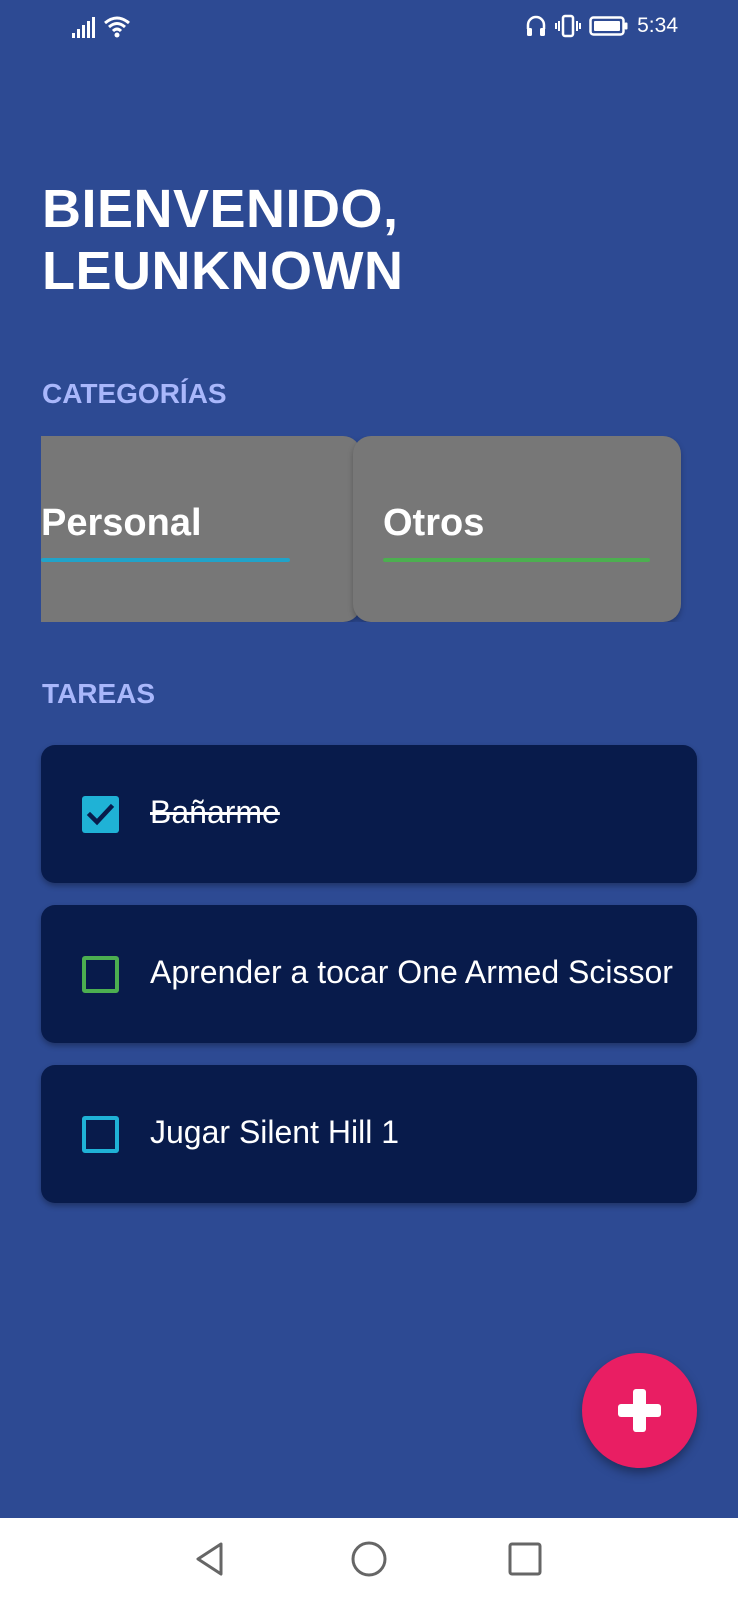  I want to click on system-nav-bar, so click(369, 1559).